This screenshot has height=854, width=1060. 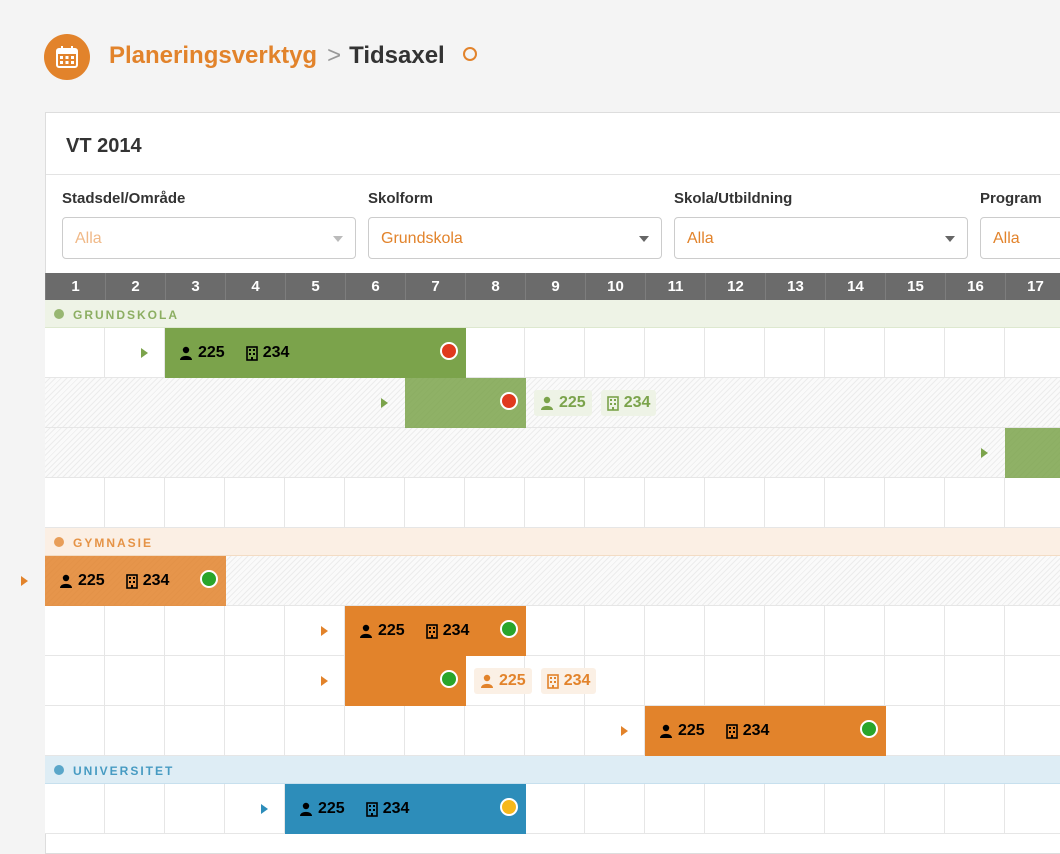 What do you see at coordinates (213, 55) in the screenshot?
I see `breadcrumb-root-link: Planeringsverktyg` at bounding box center [213, 55].